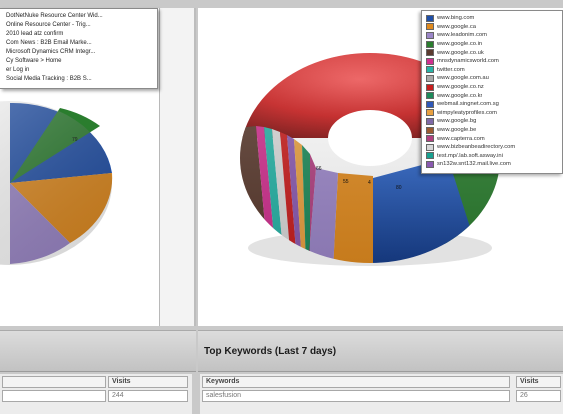 Image resolution: width=563 pixels, height=414 pixels. Describe the element at coordinates (54, 382) in the screenshot. I see `column-header` at that location.